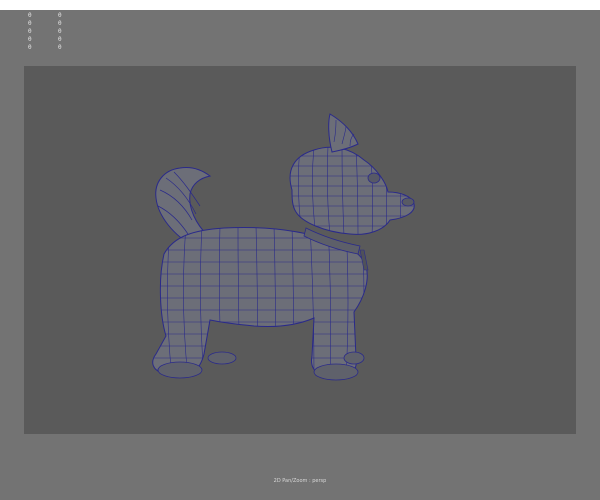 The image size is (600, 500). I want to click on camera-label: 2D Pan/Zoom : persp, so click(300, 481).